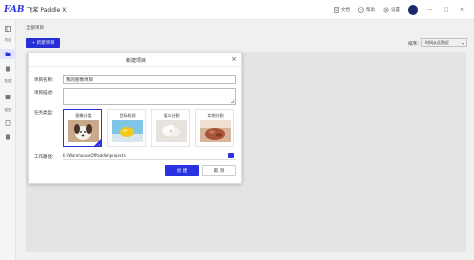 This screenshot has height=260, width=474. What do you see at coordinates (149, 96) in the screenshot?
I see `project-desc-input` at bounding box center [149, 96].